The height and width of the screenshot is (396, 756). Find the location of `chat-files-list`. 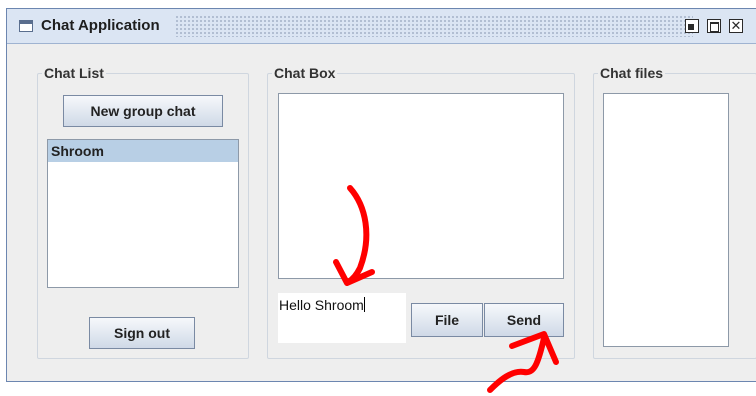

chat-files-list is located at coordinates (666, 220).